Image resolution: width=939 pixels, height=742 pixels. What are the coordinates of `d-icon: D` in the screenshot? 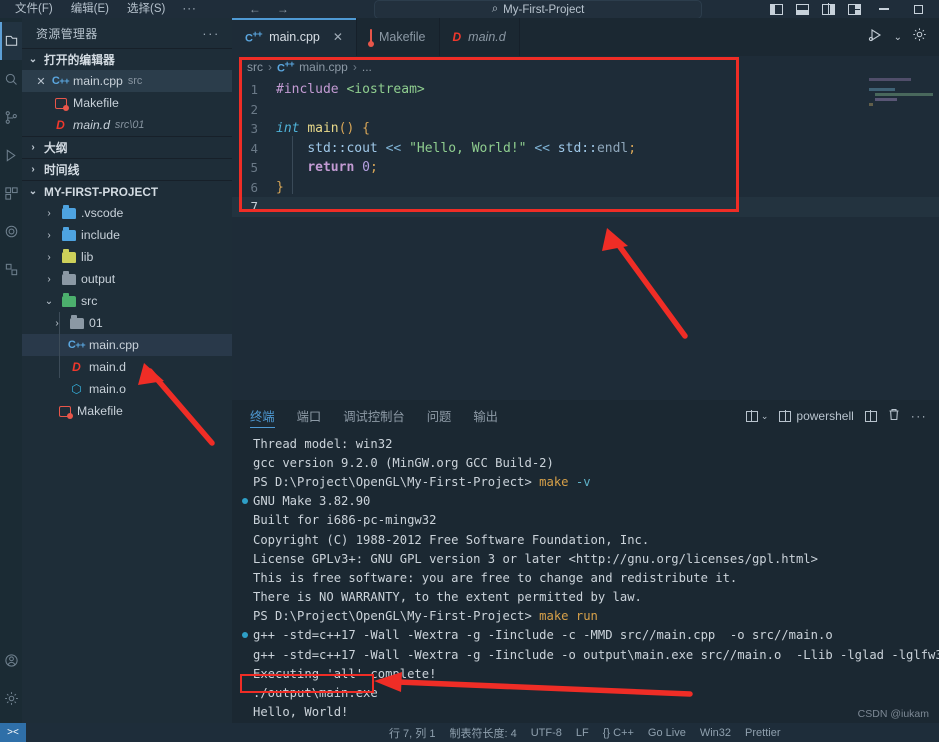 It's located at (60, 125).